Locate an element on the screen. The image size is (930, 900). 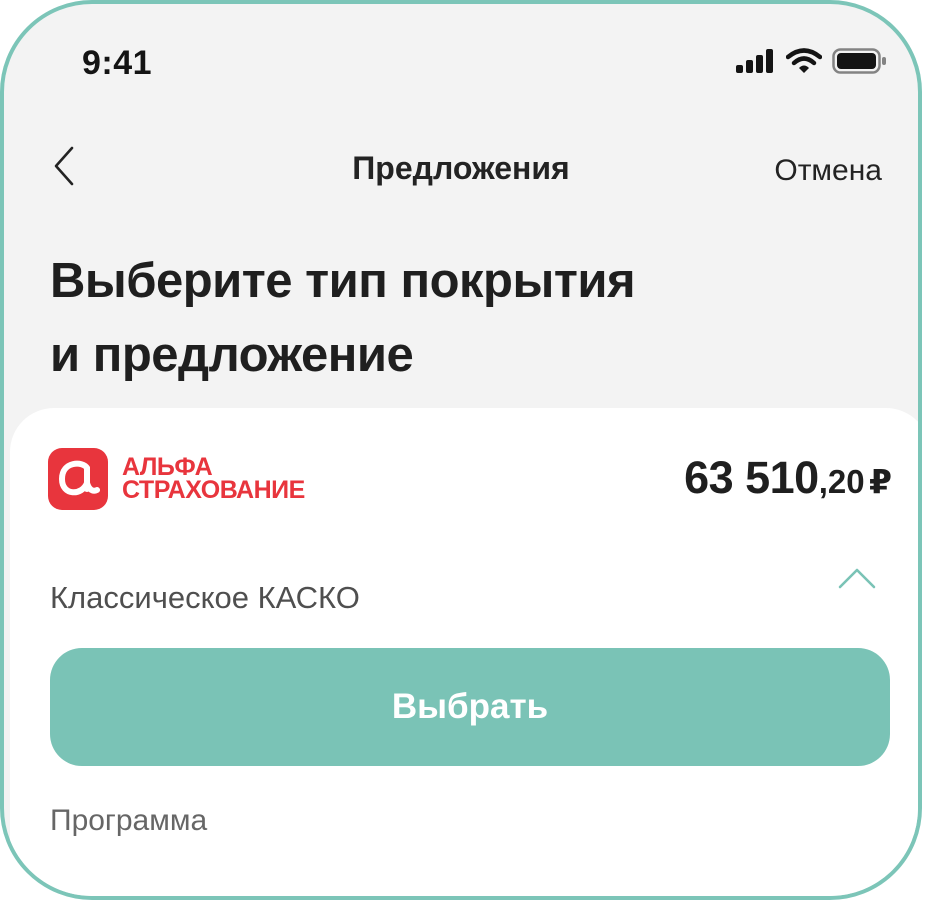
currency-symbol: ₽ is located at coordinates (880, 481).